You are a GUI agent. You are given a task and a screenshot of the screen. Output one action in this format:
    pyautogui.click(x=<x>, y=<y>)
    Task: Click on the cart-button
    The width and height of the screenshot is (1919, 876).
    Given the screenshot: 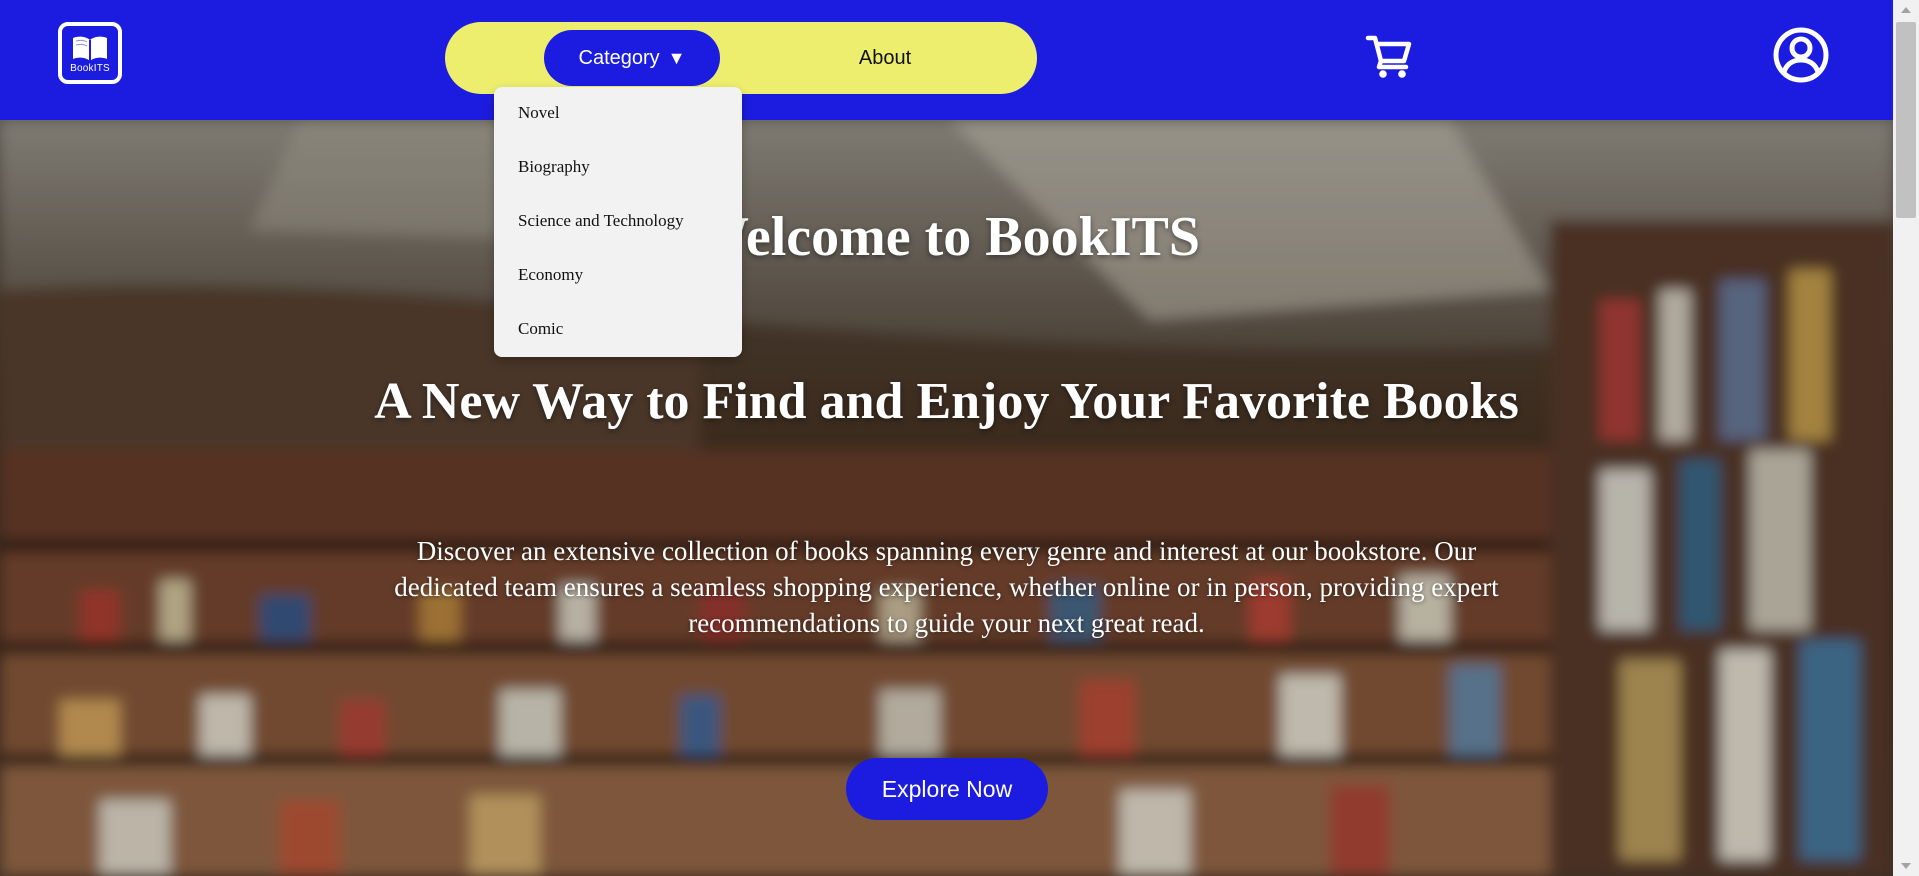 What is the action you would take?
    pyautogui.click(x=1389, y=55)
    